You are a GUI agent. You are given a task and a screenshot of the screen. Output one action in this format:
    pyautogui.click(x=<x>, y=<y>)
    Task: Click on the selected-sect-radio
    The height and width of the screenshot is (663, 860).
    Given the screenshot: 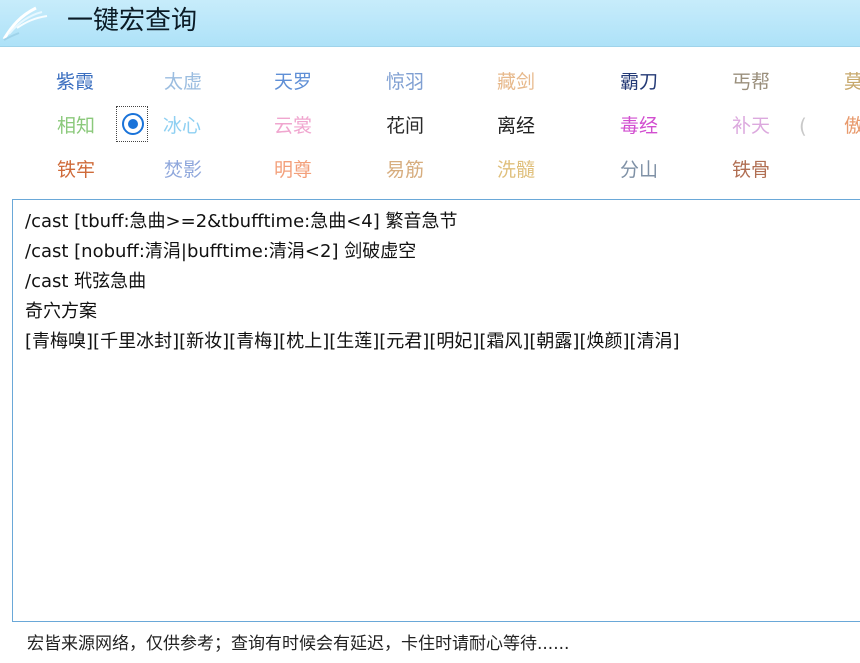 What is the action you would take?
    pyautogui.click(x=132, y=124)
    